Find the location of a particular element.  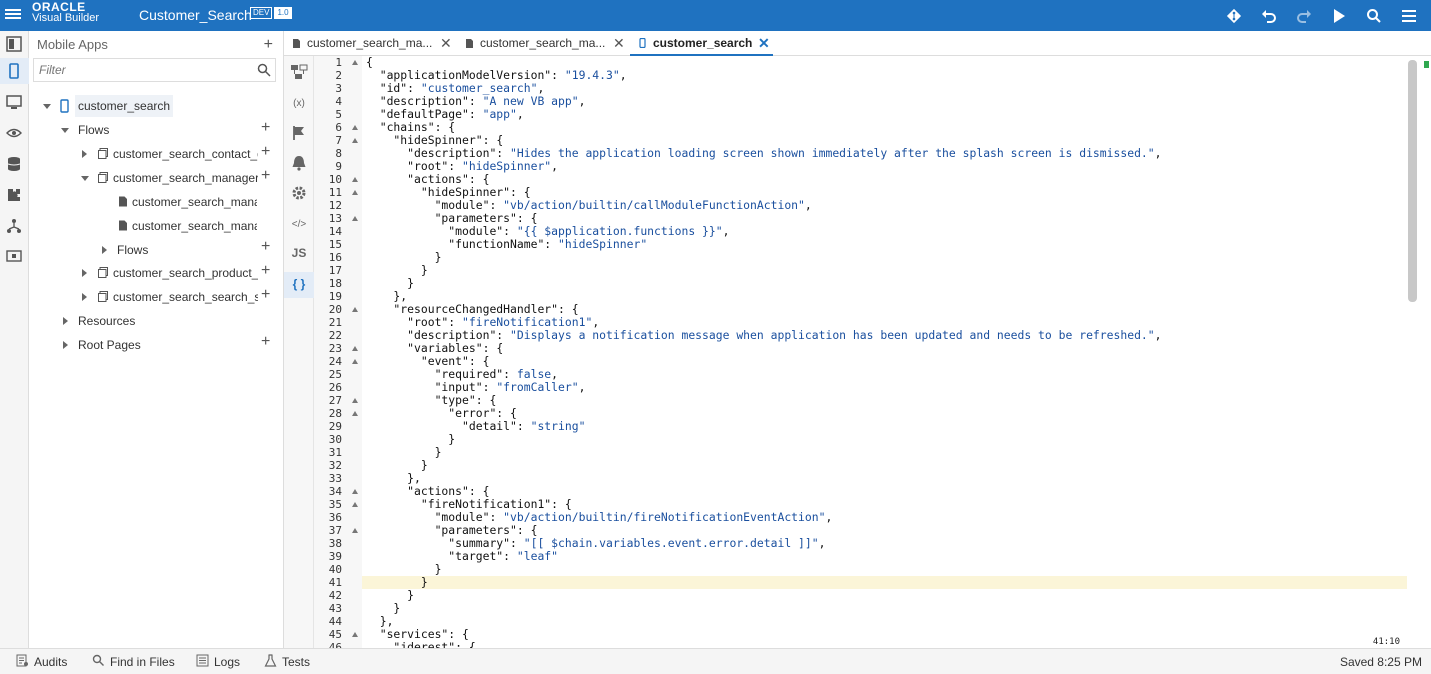

add-flow-button: + is located at coordinates (265, 128).